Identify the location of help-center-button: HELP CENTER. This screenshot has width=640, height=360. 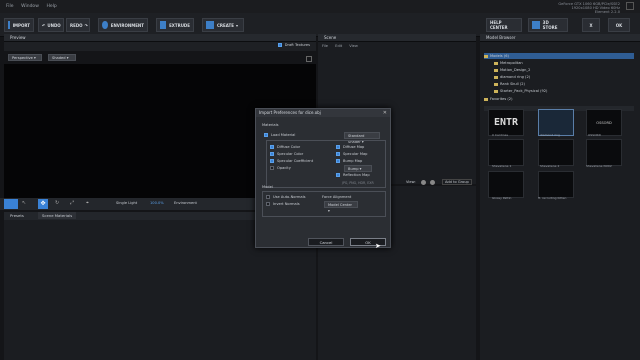
(504, 25).